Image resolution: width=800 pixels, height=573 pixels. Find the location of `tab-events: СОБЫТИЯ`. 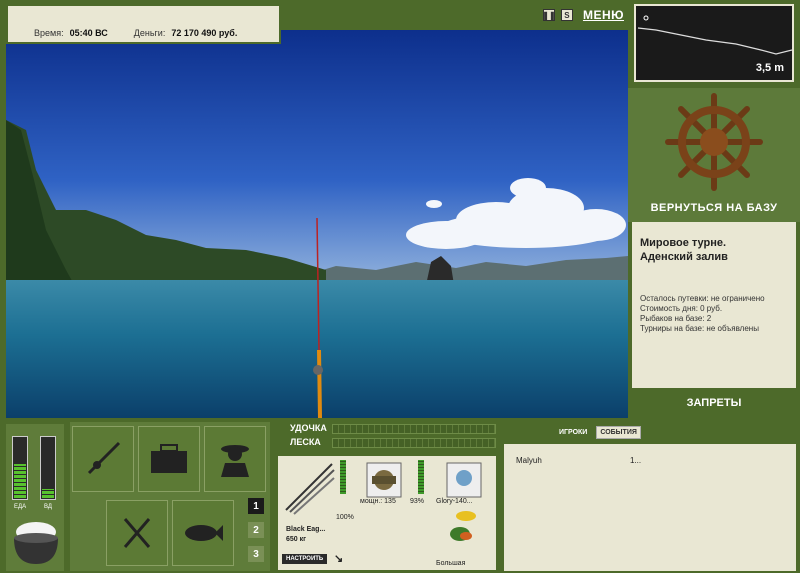

tab-events: СОБЫТИЯ is located at coordinates (618, 432).